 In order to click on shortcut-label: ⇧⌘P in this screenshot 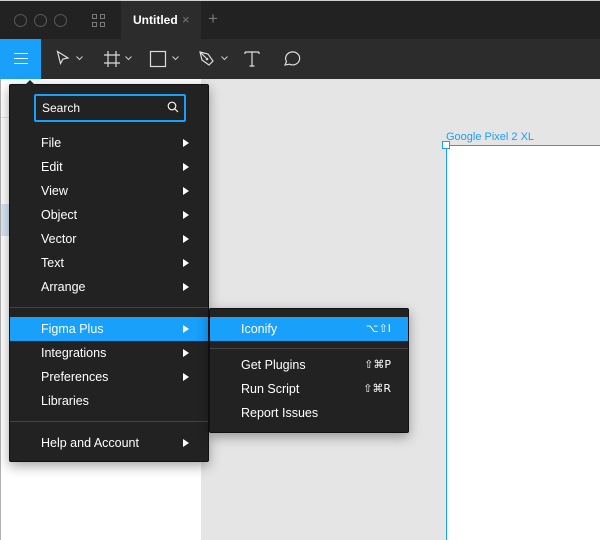, I will do `click(377, 364)`.